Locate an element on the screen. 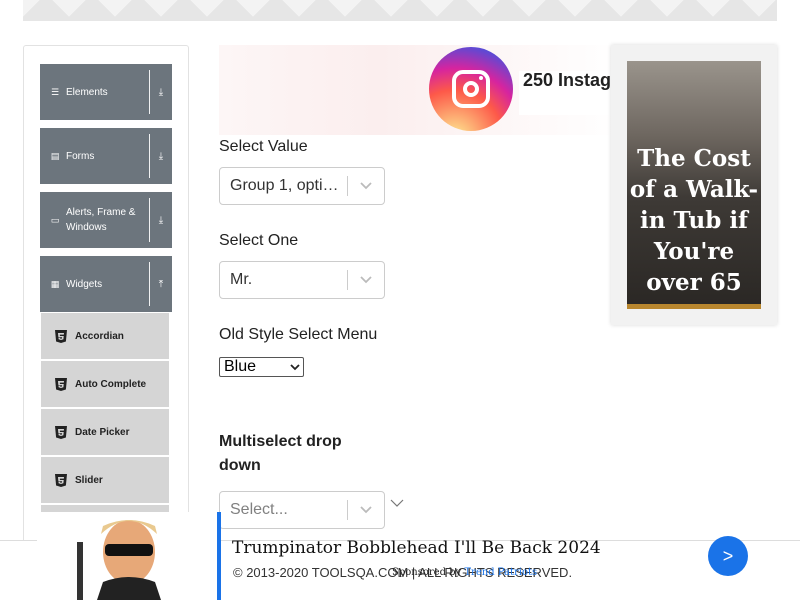  sidebar-group-label: Widgets is located at coordinates (84, 284).